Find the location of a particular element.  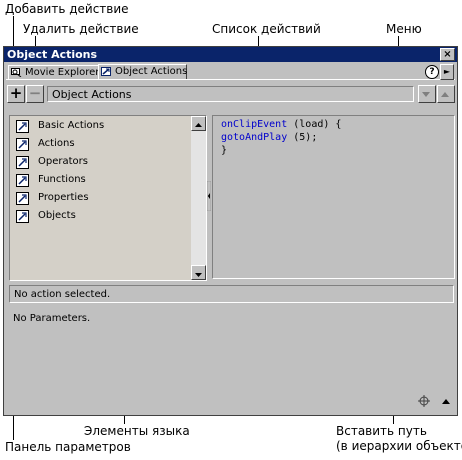

scroll-down-icon is located at coordinates (198, 275).